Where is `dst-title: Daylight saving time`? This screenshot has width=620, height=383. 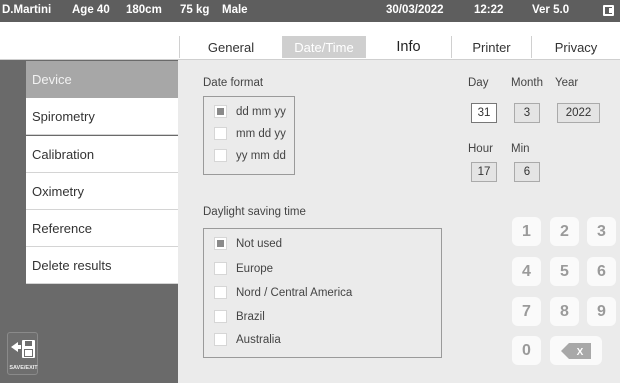 dst-title: Daylight saving time is located at coordinates (254, 212).